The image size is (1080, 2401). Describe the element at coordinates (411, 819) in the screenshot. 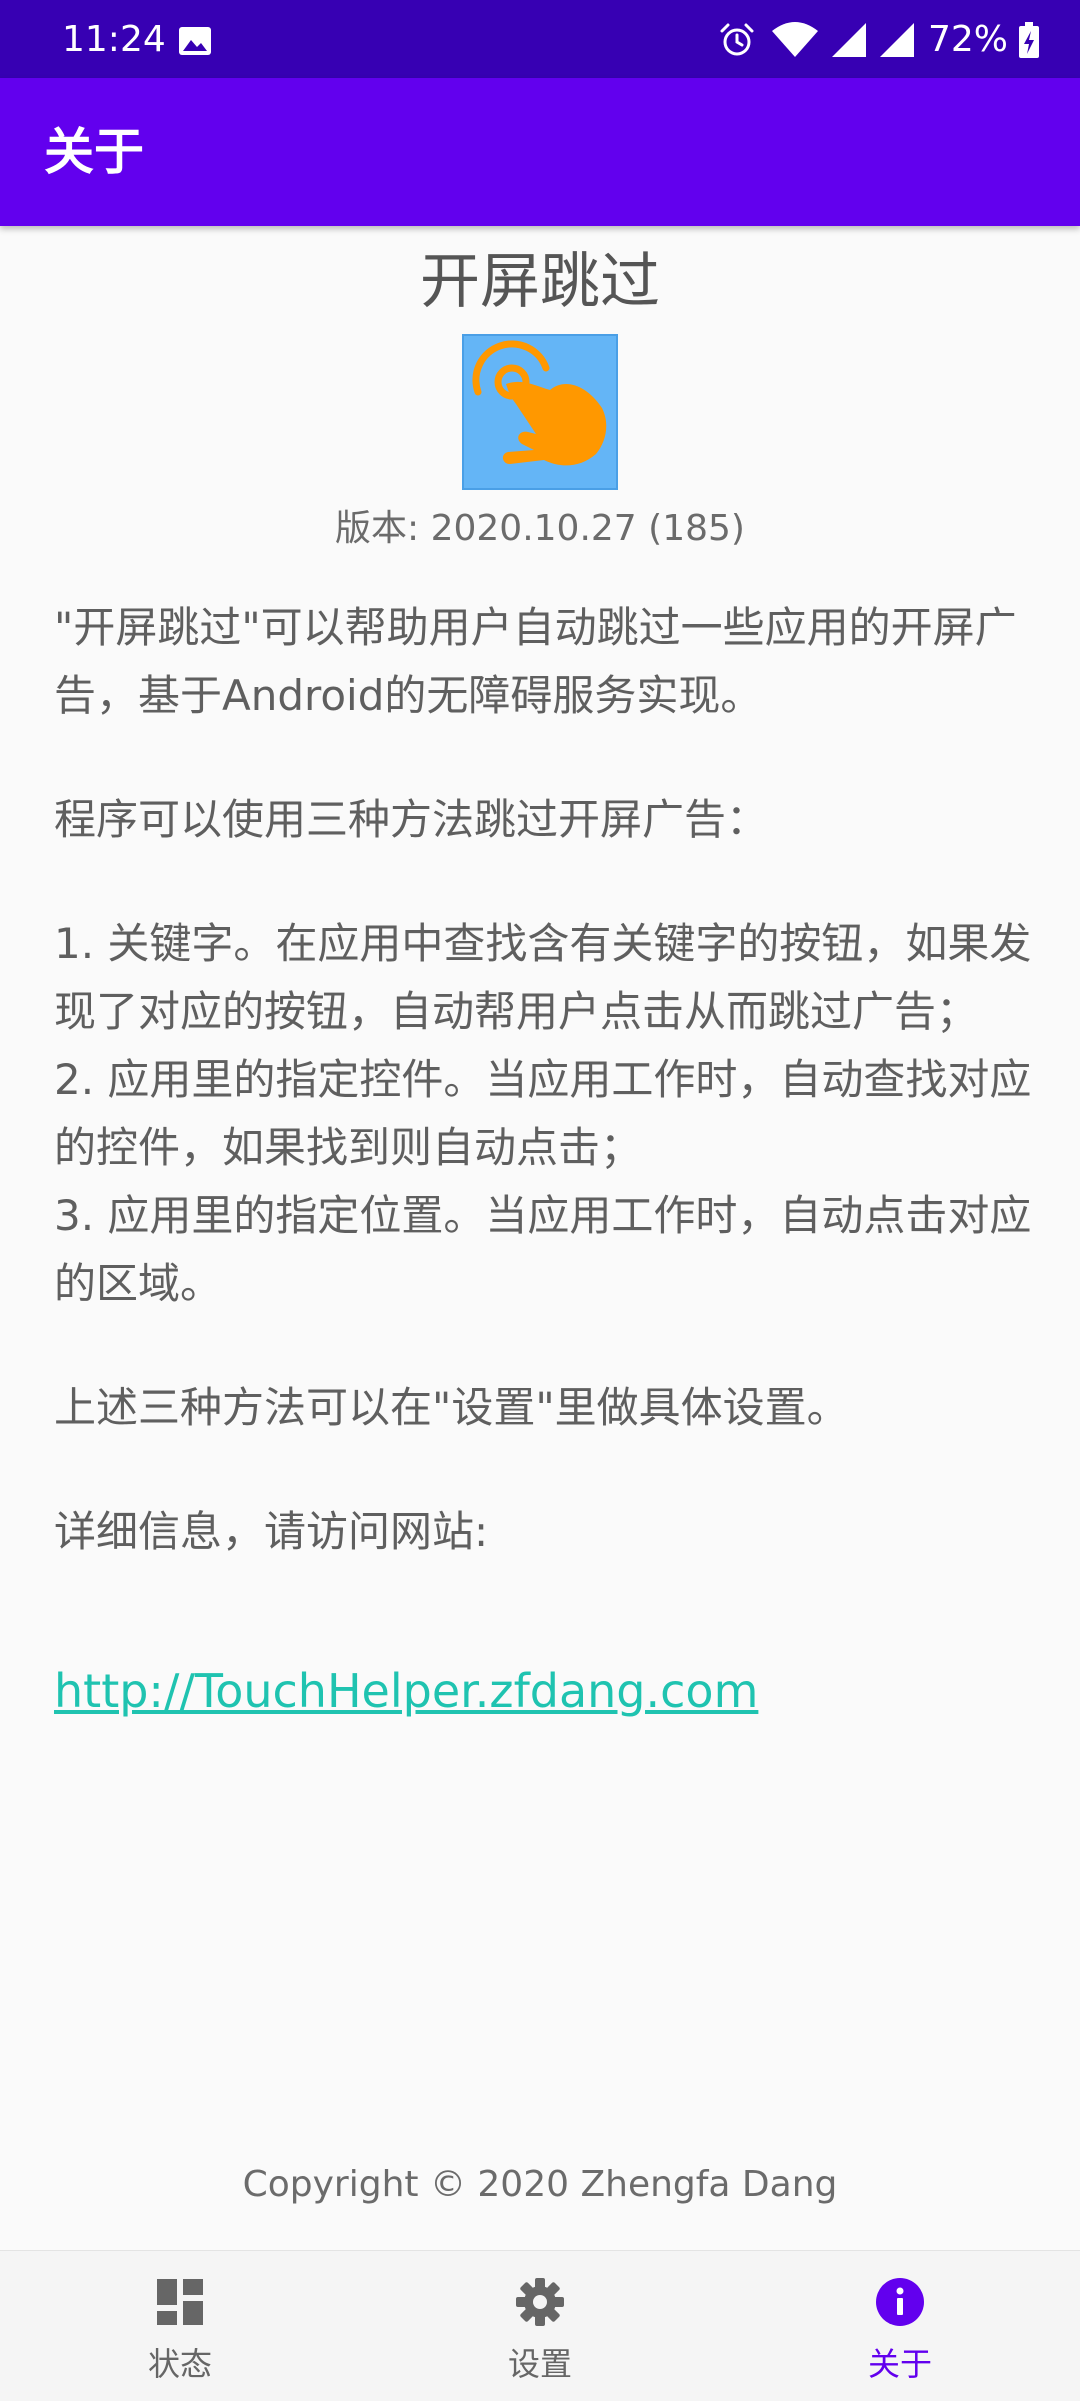

I see `methods-heading: 程序可以使用三种方法跳过开屏广告：` at that location.